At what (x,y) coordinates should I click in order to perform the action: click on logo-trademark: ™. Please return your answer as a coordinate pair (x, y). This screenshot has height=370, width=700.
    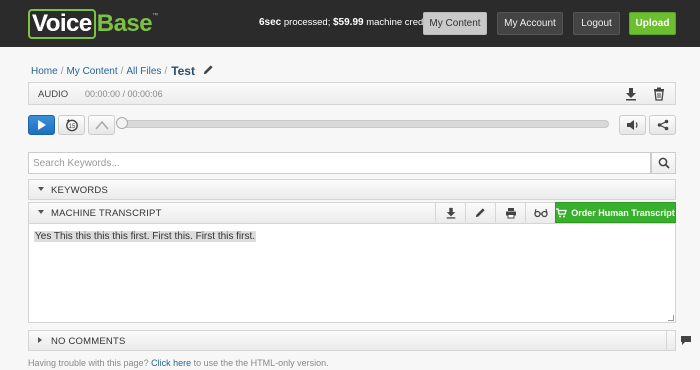
    Looking at the image, I should click on (155, 16).